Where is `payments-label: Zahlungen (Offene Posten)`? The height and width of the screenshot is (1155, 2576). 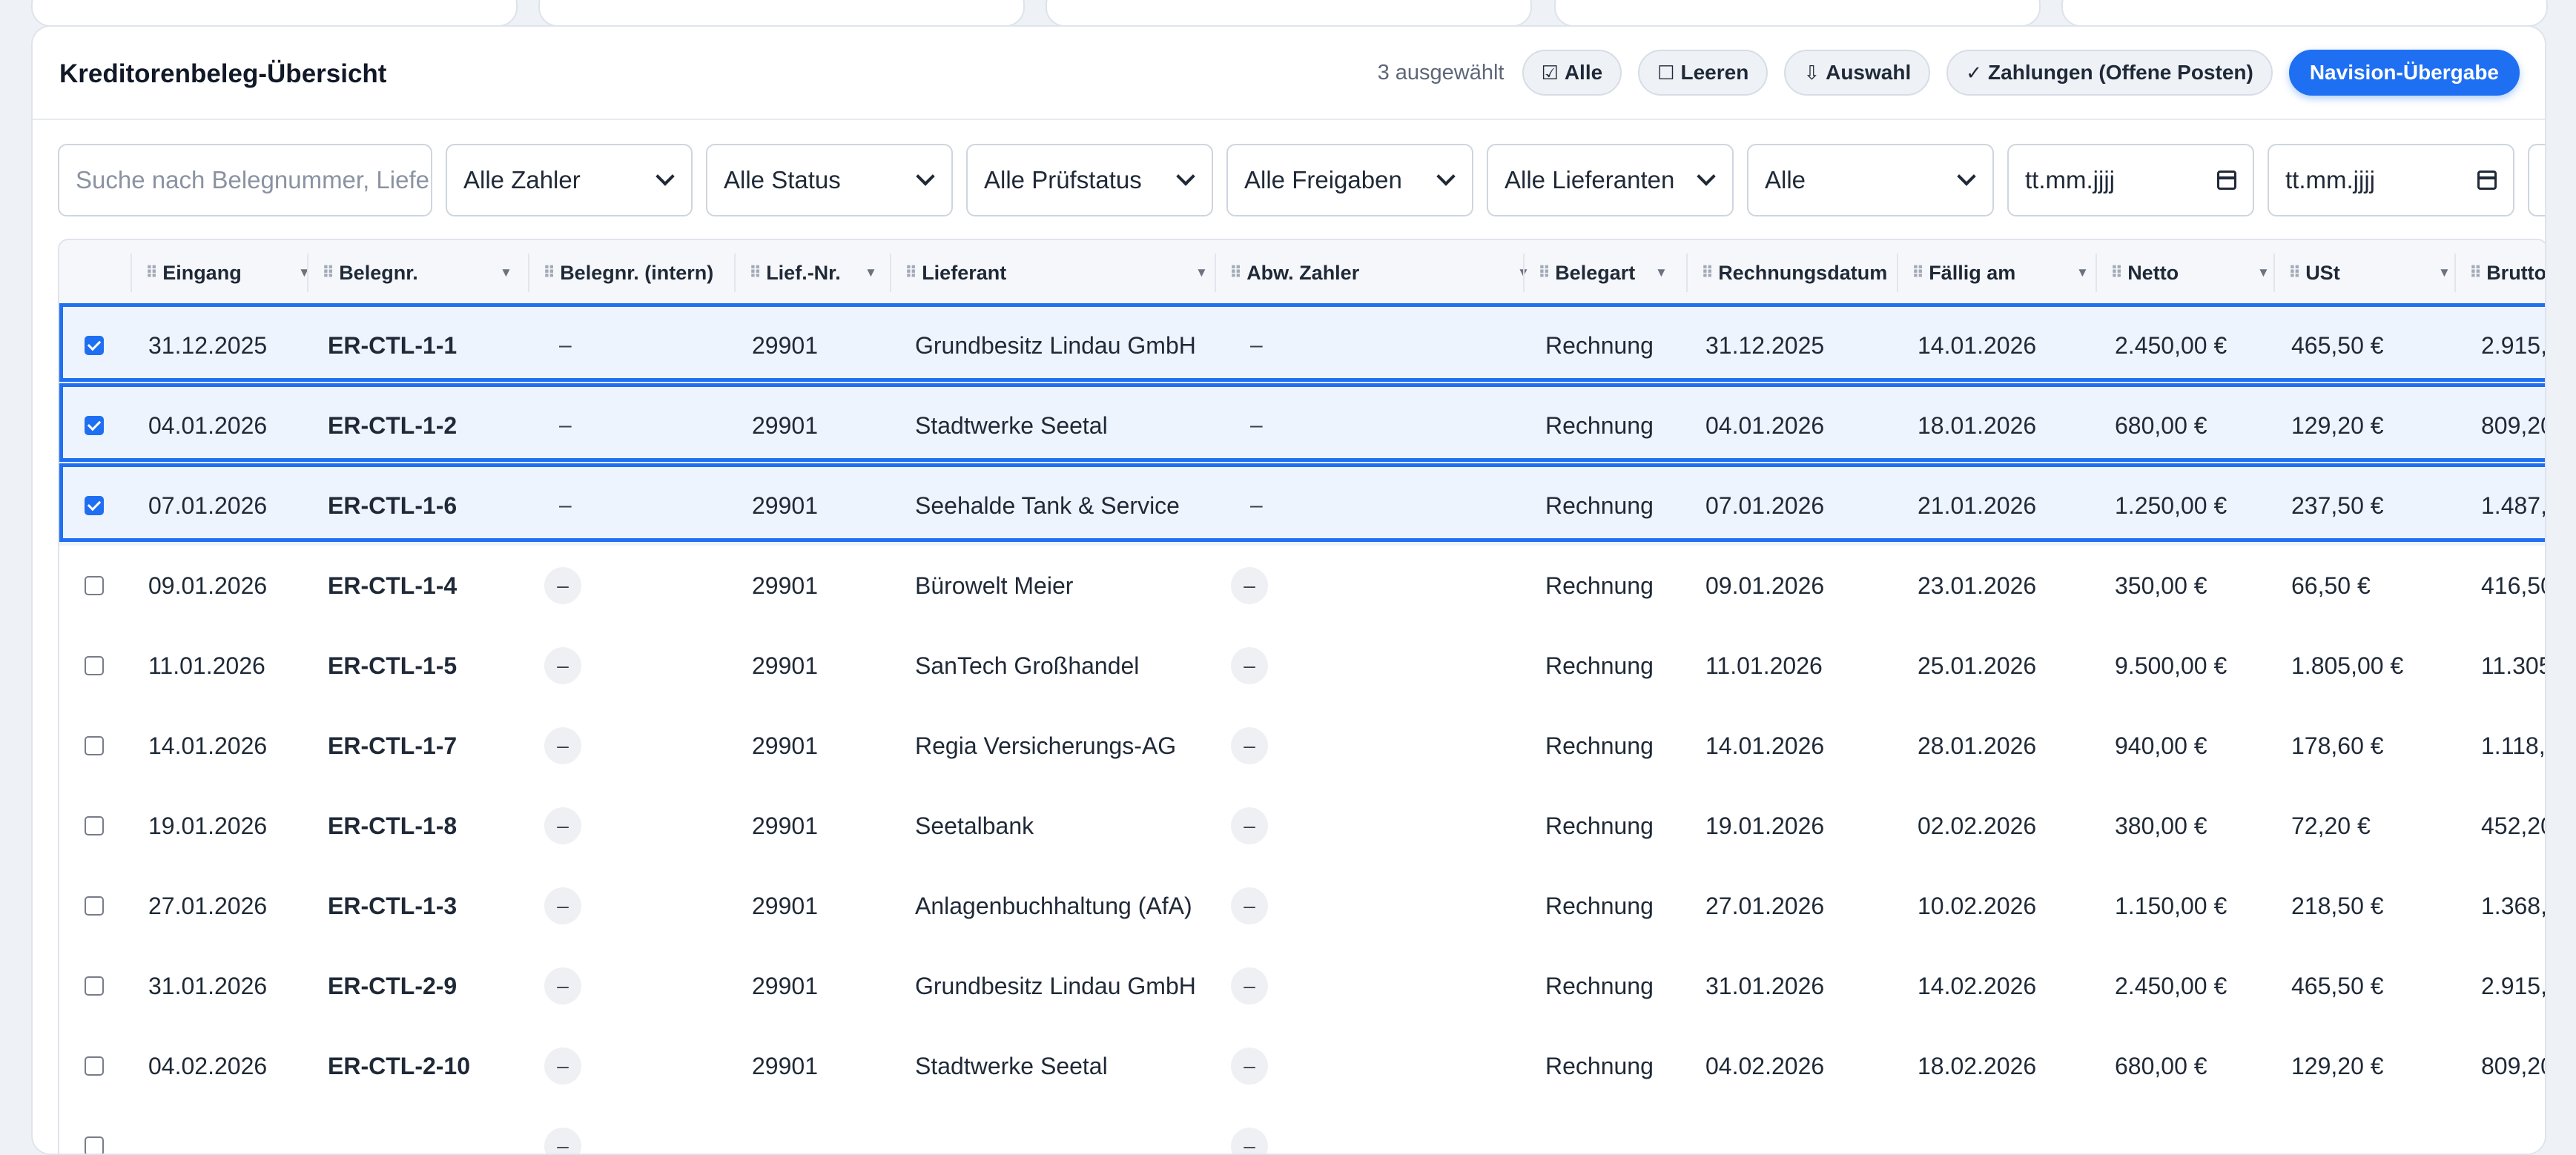
payments-label: Zahlungen (Offene Posten) is located at coordinates (2120, 72).